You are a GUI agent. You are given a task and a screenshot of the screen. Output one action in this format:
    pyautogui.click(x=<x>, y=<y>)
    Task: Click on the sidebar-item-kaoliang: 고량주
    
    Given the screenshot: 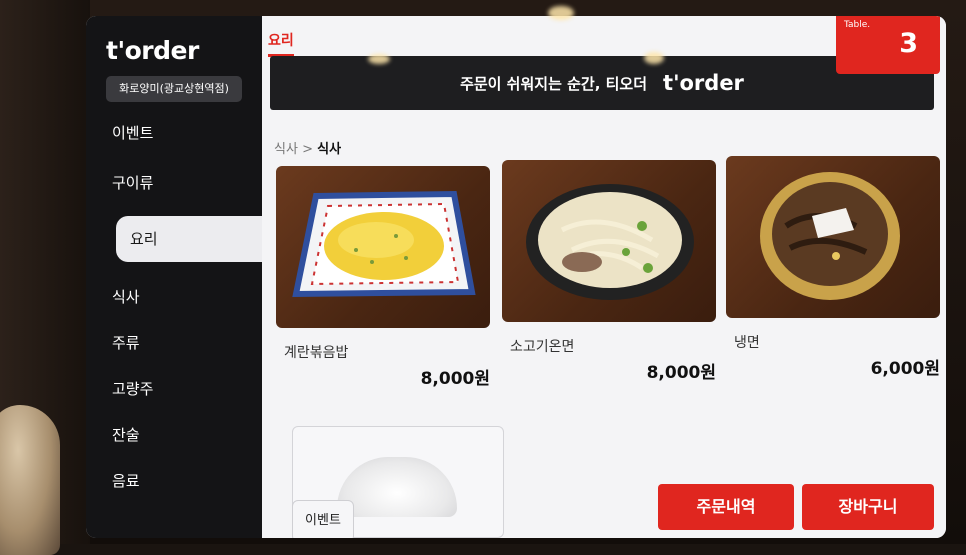 What is the action you would take?
    pyautogui.click(x=174, y=389)
    